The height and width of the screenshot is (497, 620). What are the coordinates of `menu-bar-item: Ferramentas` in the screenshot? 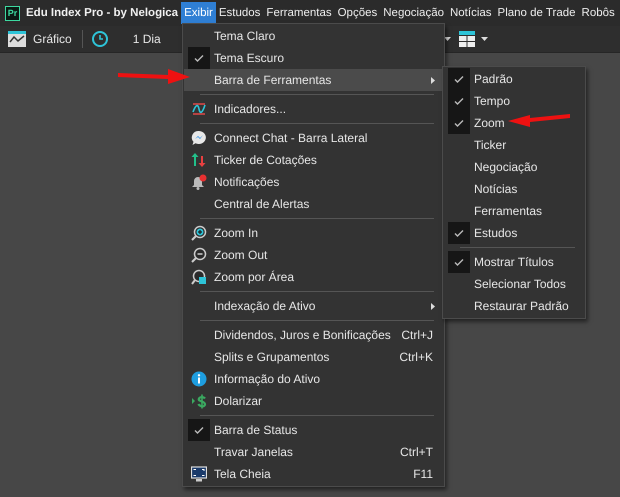 It's located at (299, 13).